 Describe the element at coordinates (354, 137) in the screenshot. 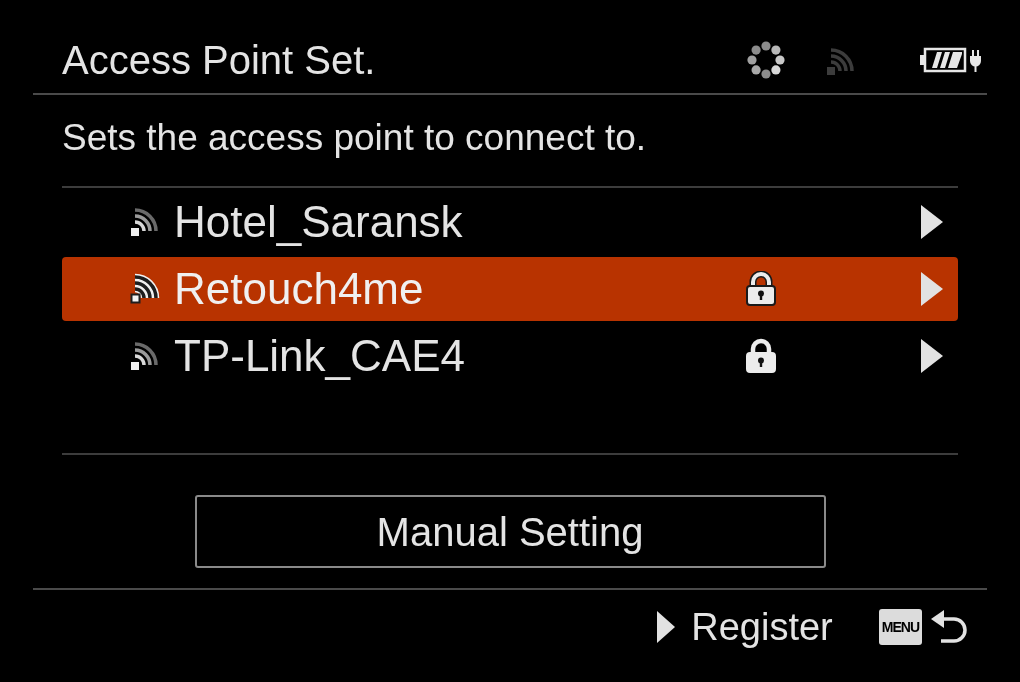

I see `description-text: Sets the access point to connect to.` at that location.